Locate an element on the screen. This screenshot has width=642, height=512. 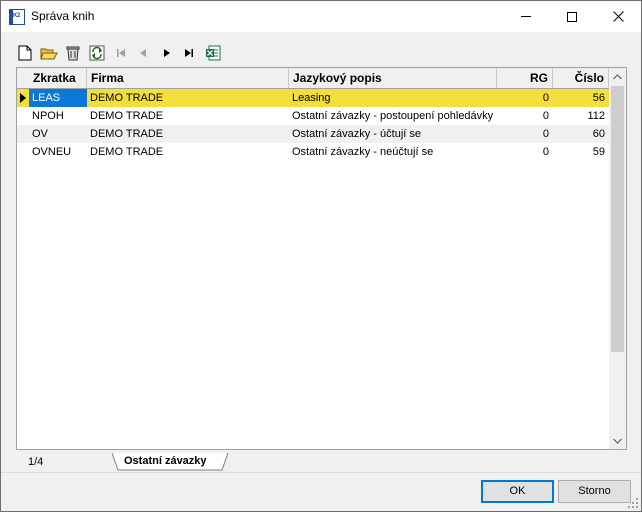
delete-icon is located at coordinates (73, 53).